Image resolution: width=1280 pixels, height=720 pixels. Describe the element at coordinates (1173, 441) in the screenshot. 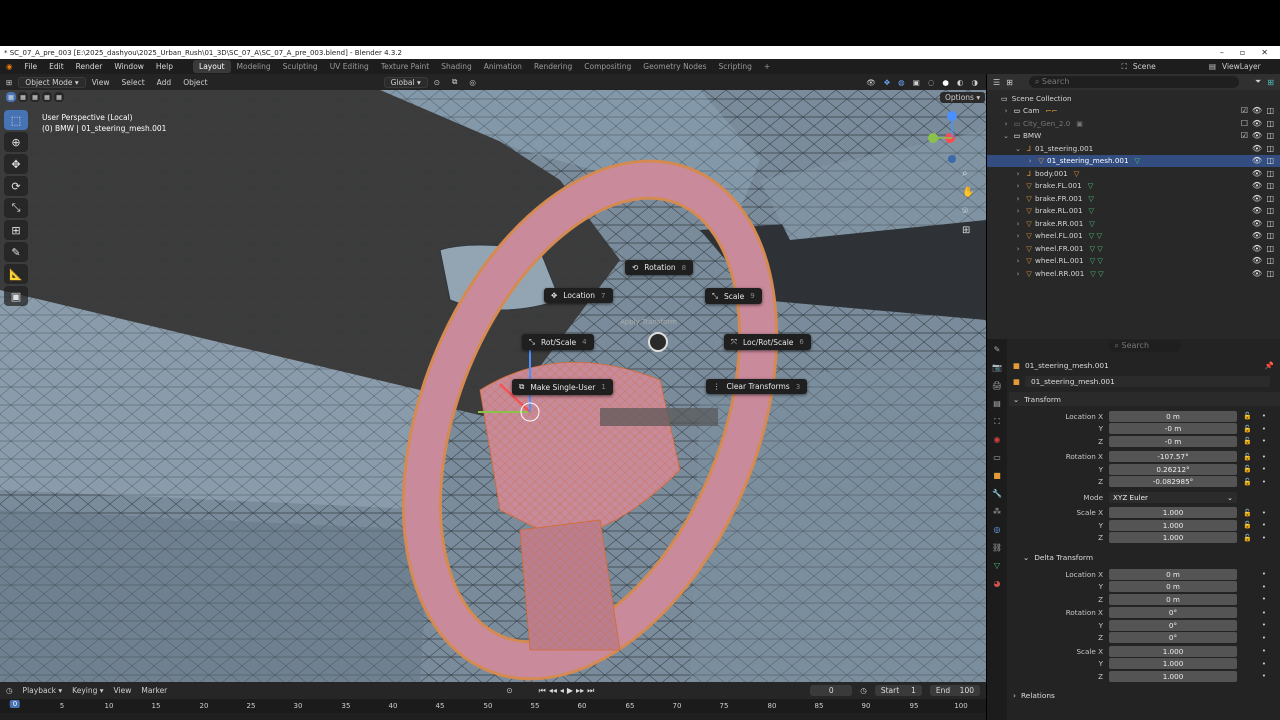

I see `location-z-field: -0 m` at that location.